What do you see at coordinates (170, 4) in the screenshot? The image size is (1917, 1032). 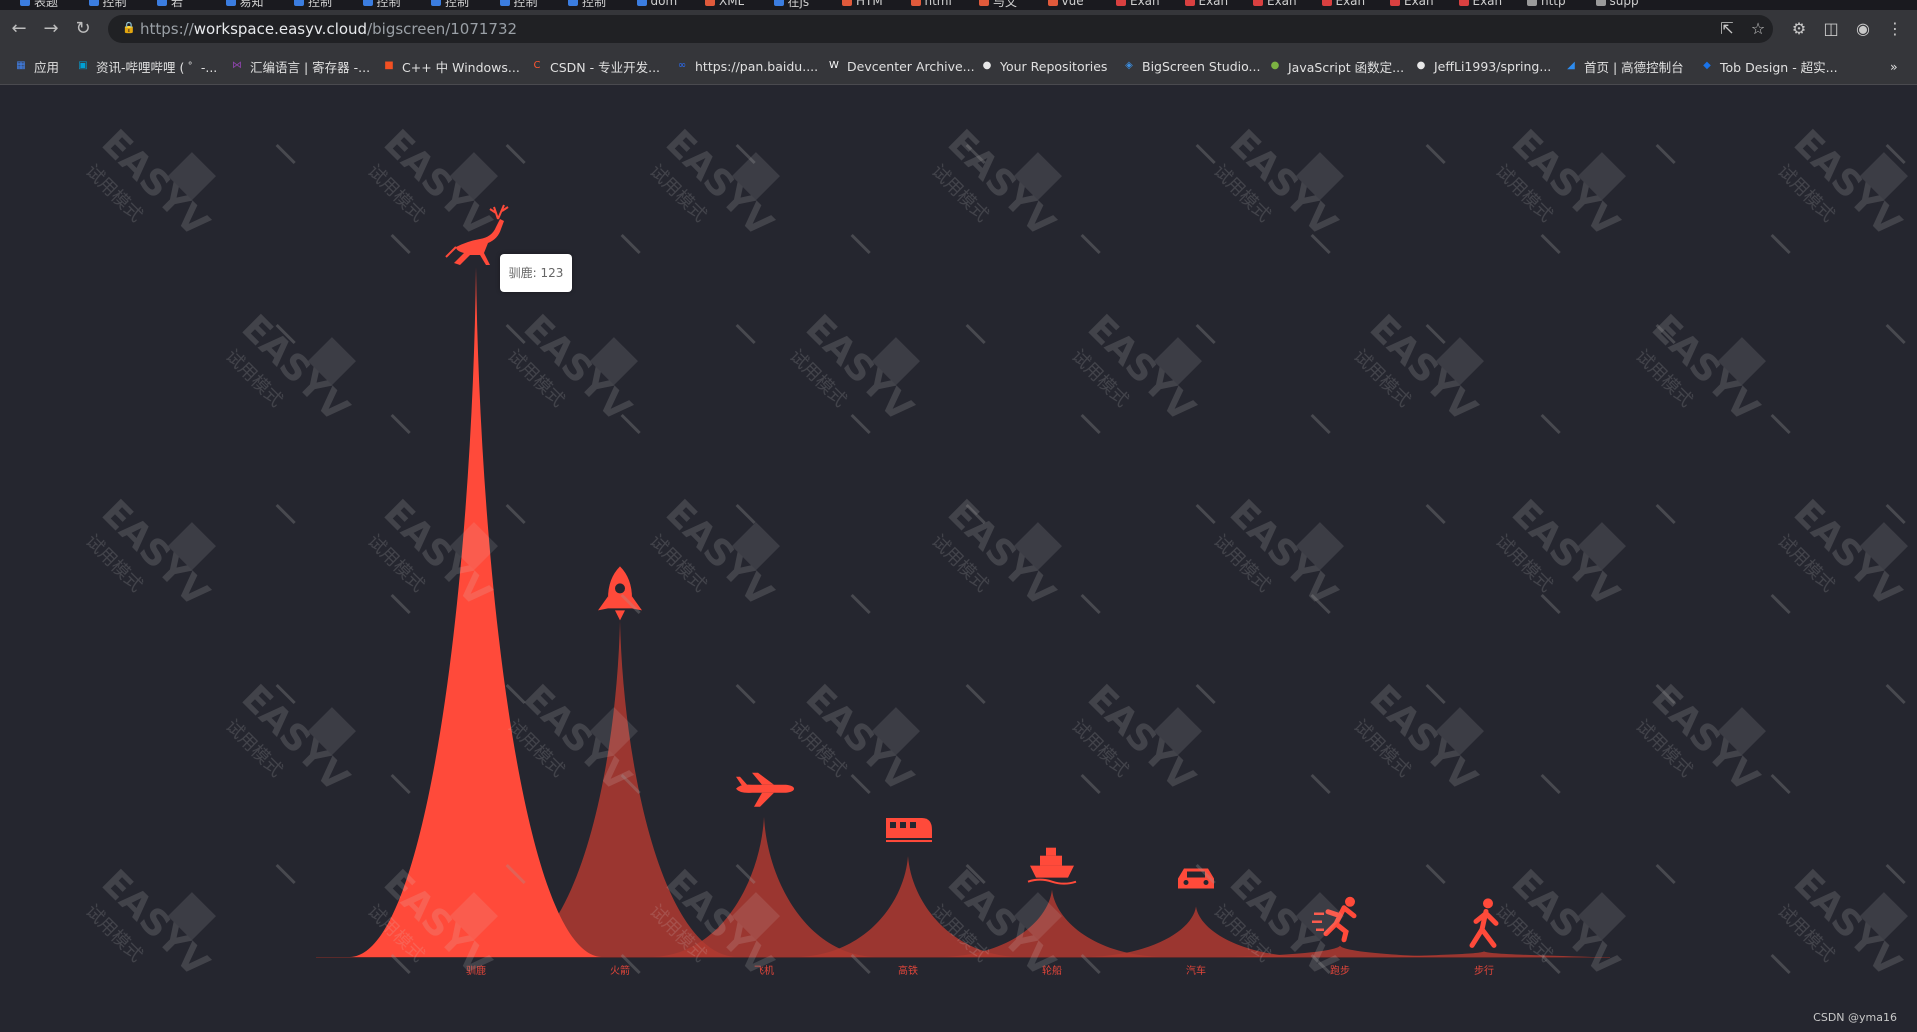 I see `browser-tab: 若` at bounding box center [170, 4].